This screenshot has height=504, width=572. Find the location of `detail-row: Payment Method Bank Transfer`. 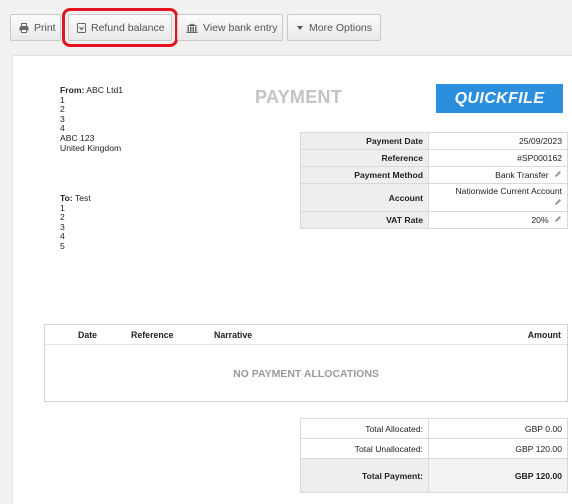

detail-row: Payment Method Bank Transfer is located at coordinates (434, 175).